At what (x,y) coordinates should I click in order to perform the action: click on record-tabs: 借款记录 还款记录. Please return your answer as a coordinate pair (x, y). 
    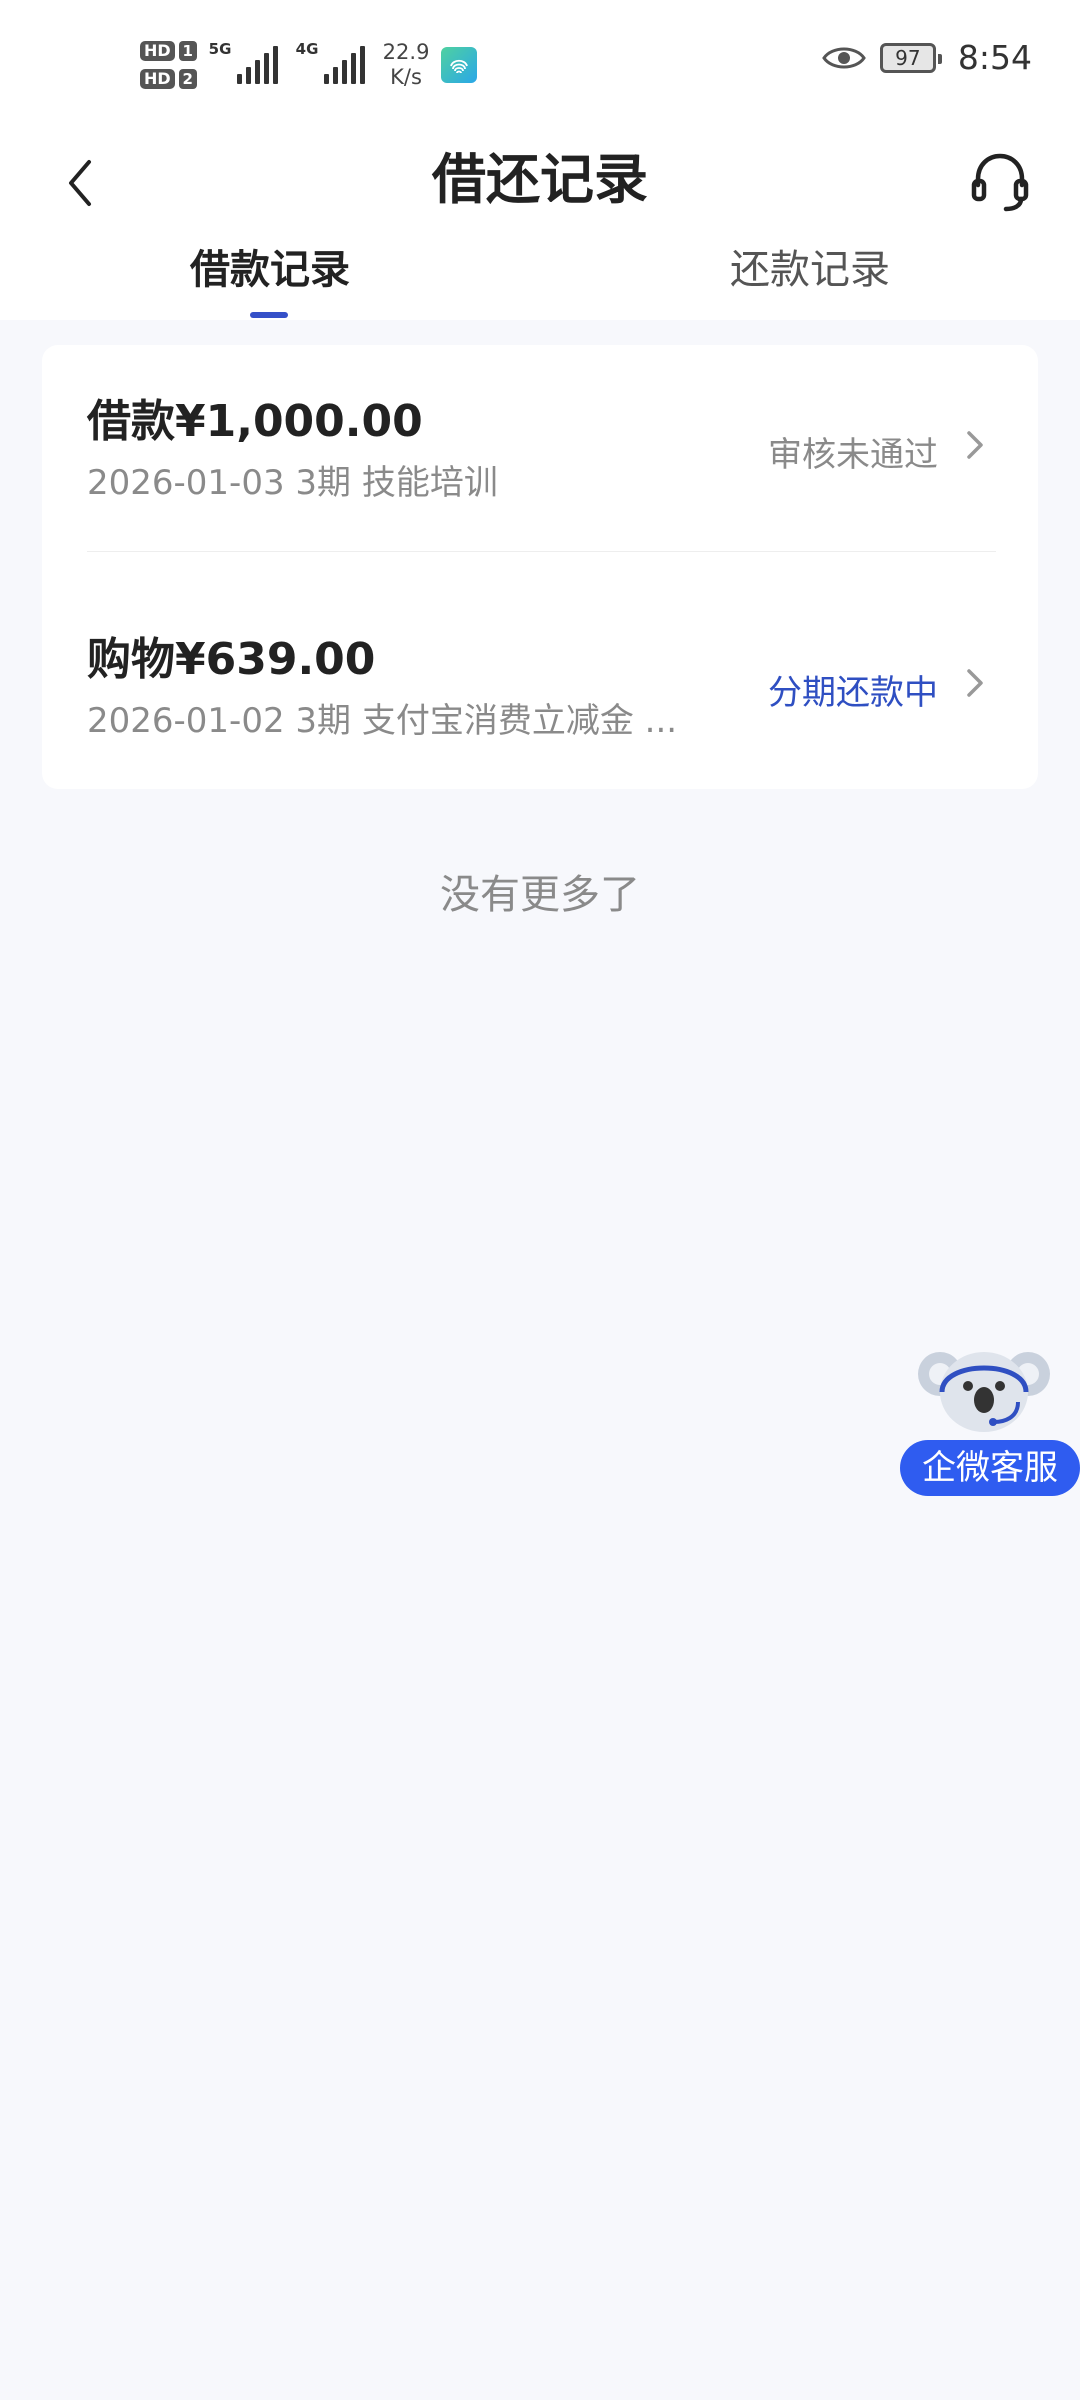
    Looking at the image, I should click on (540, 280).